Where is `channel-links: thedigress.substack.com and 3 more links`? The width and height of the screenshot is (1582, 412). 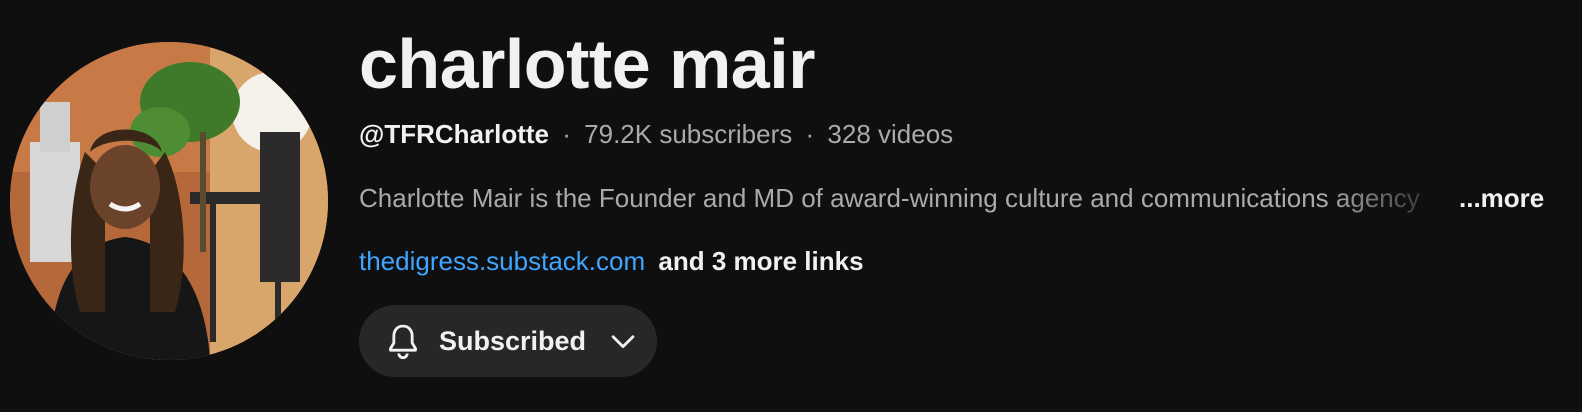 channel-links: thedigress.substack.com and 3 more links is located at coordinates (611, 261).